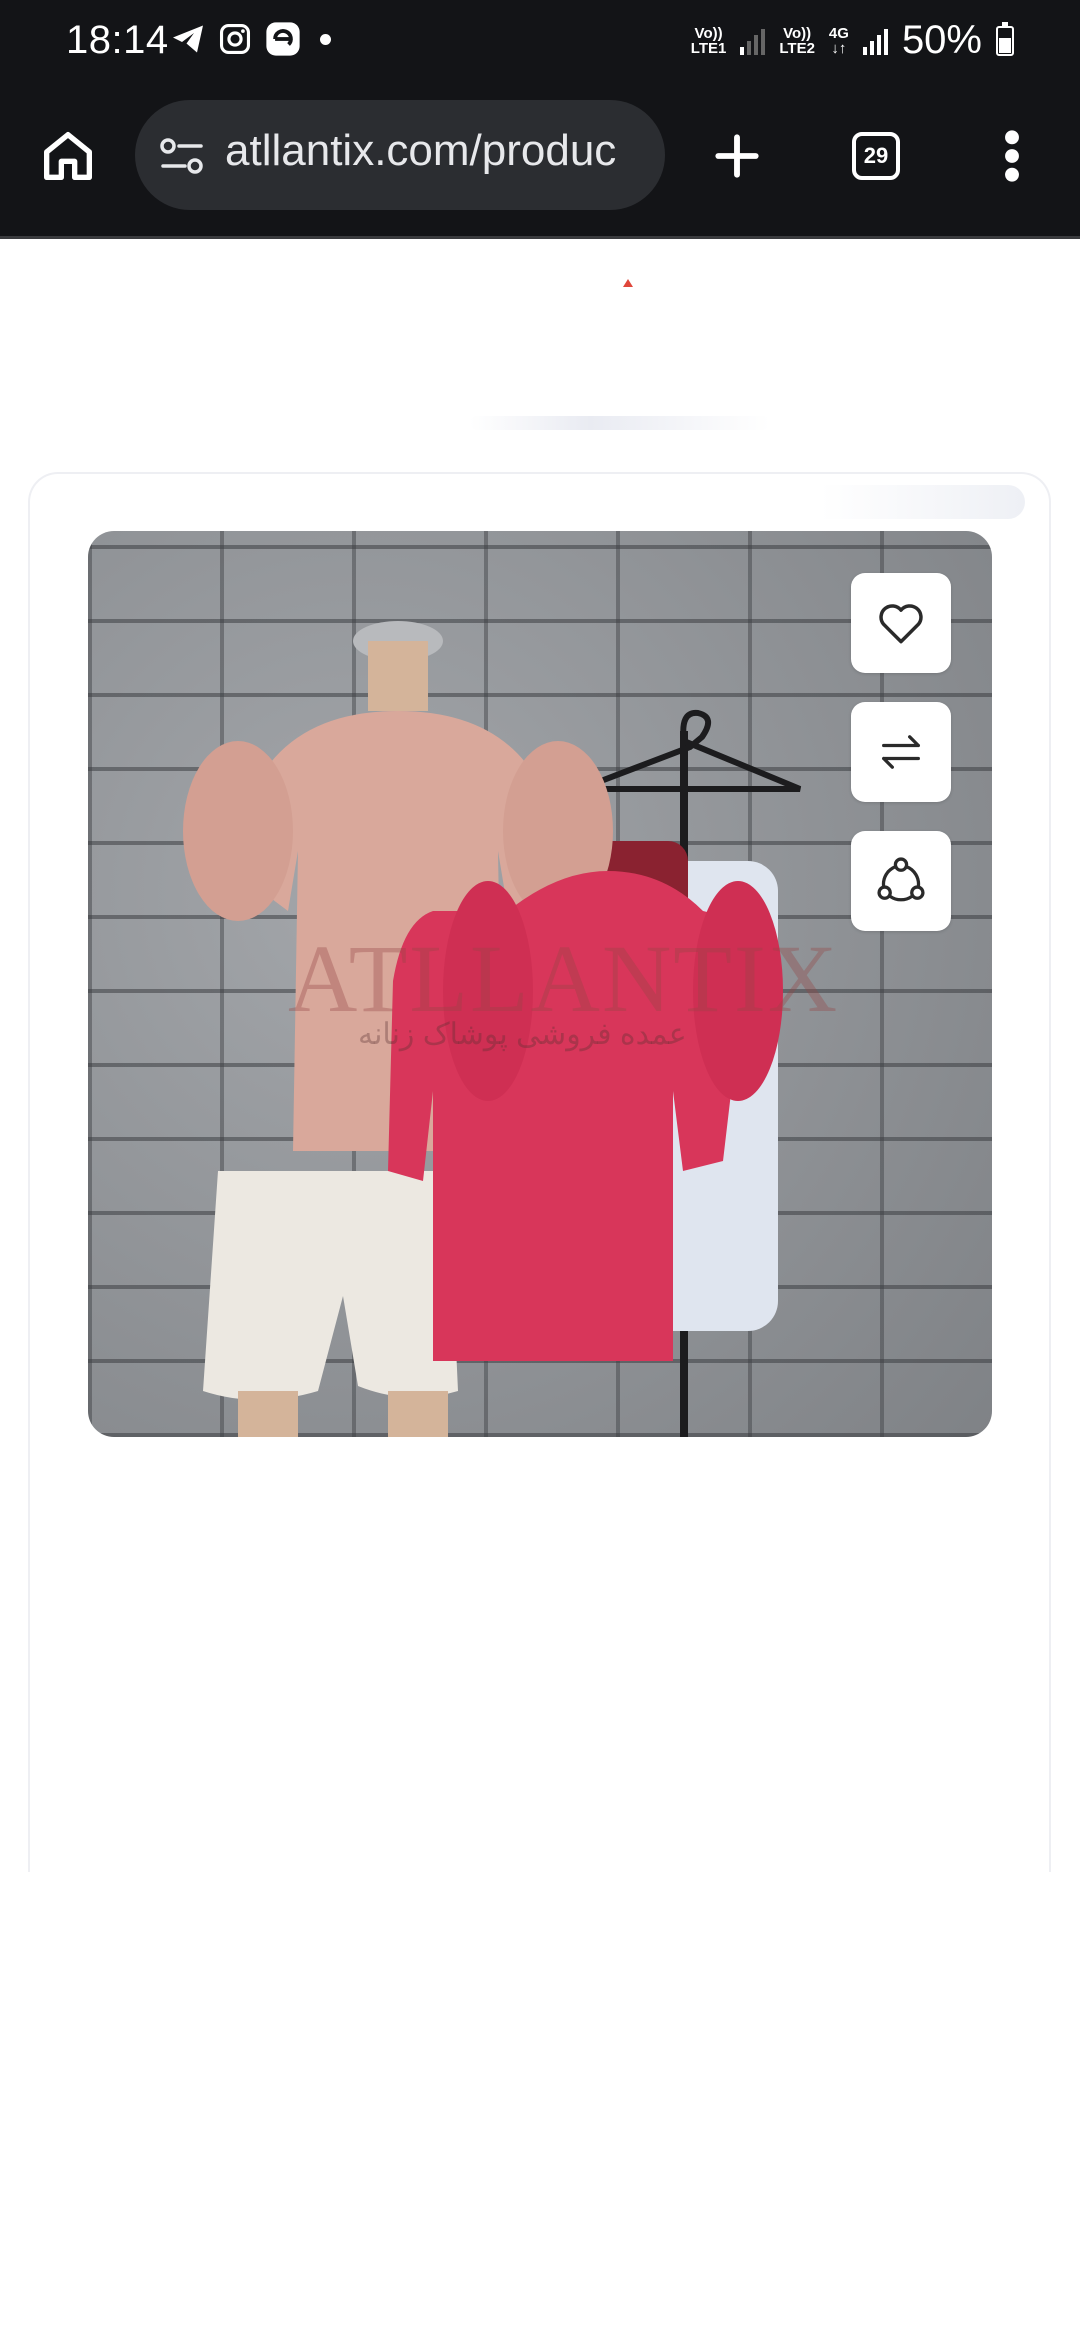 The height and width of the screenshot is (2340, 1080). Describe the element at coordinates (325, 39) in the screenshot. I see `more-notifications-icon` at that location.